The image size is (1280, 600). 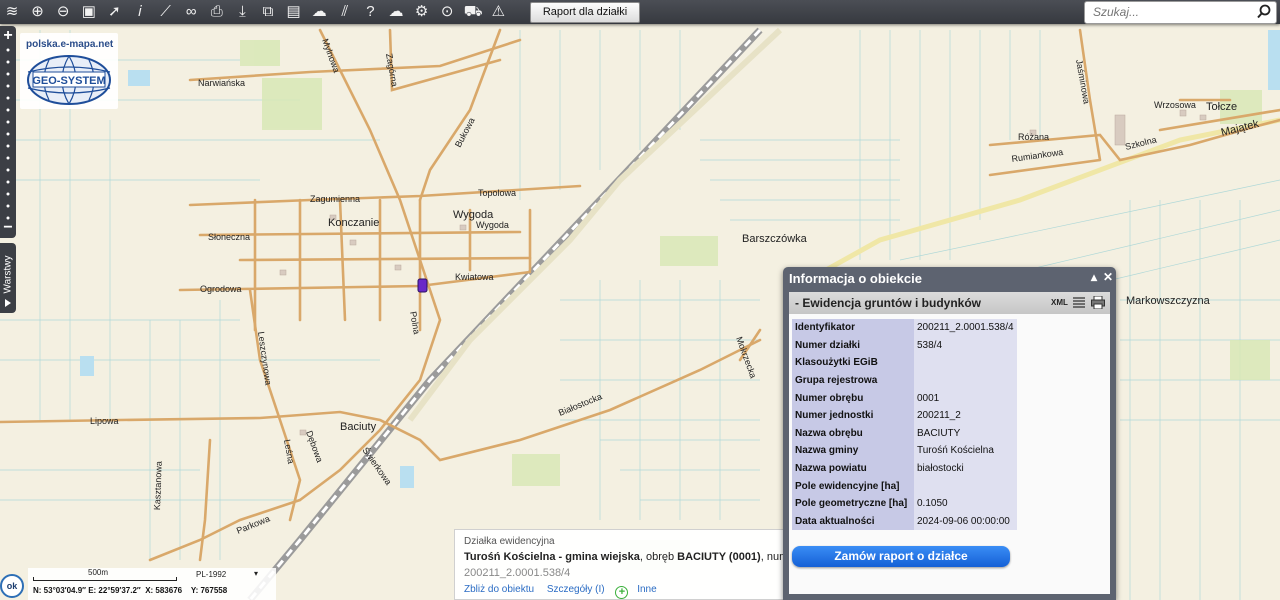 I want to click on zoom-in-button: +, so click(x=8, y=36).